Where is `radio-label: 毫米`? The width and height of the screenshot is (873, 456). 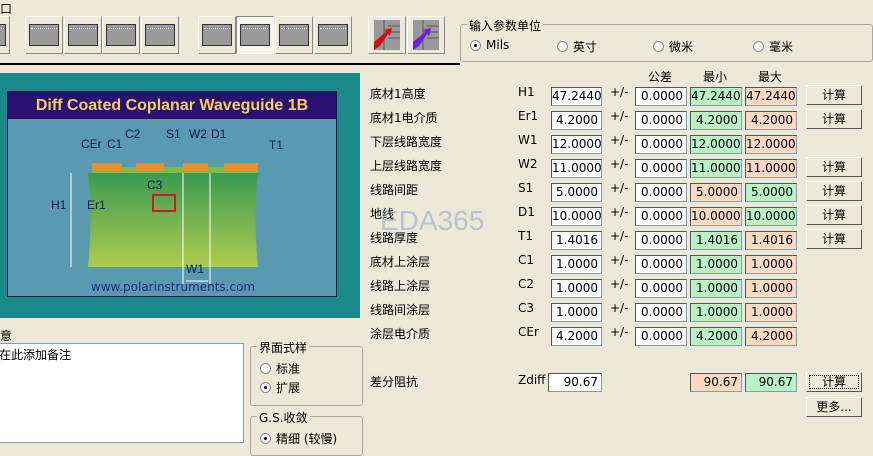
radio-label: 毫米 is located at coordinates (781, 47).